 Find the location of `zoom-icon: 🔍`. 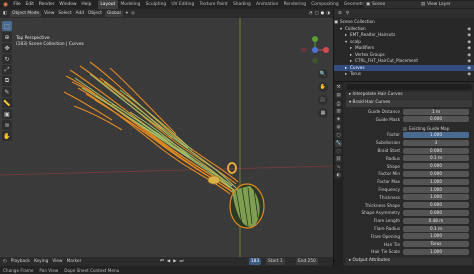

zoom-icon: 🔍 is located at coordinates (323, 74).